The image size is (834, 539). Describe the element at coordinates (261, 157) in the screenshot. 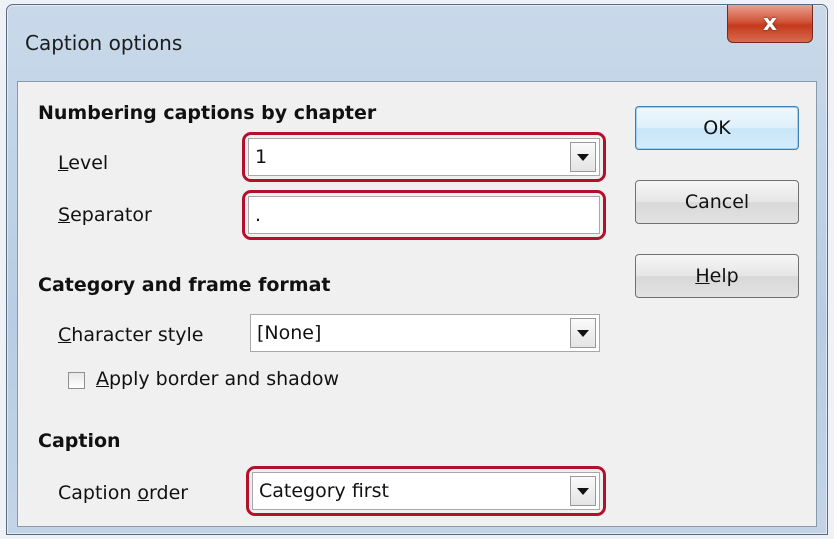

I see `level-value: 1` at that location.